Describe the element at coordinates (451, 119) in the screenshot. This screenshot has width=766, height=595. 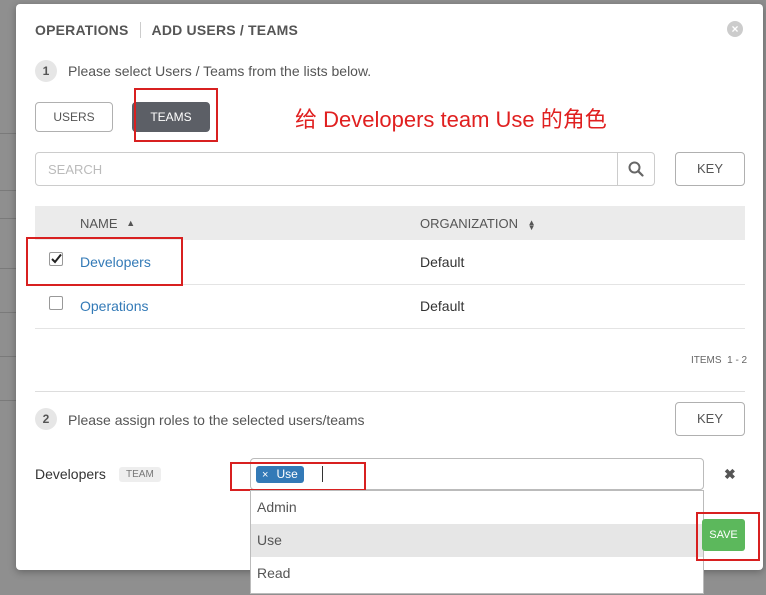
I see `annotation-text: 给 Developers team Use 的角色` at that location.